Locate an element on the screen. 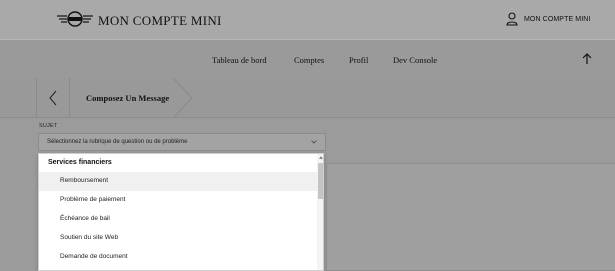  brand-title: MON COMPTE MINI is located at coordinates (160, 20).